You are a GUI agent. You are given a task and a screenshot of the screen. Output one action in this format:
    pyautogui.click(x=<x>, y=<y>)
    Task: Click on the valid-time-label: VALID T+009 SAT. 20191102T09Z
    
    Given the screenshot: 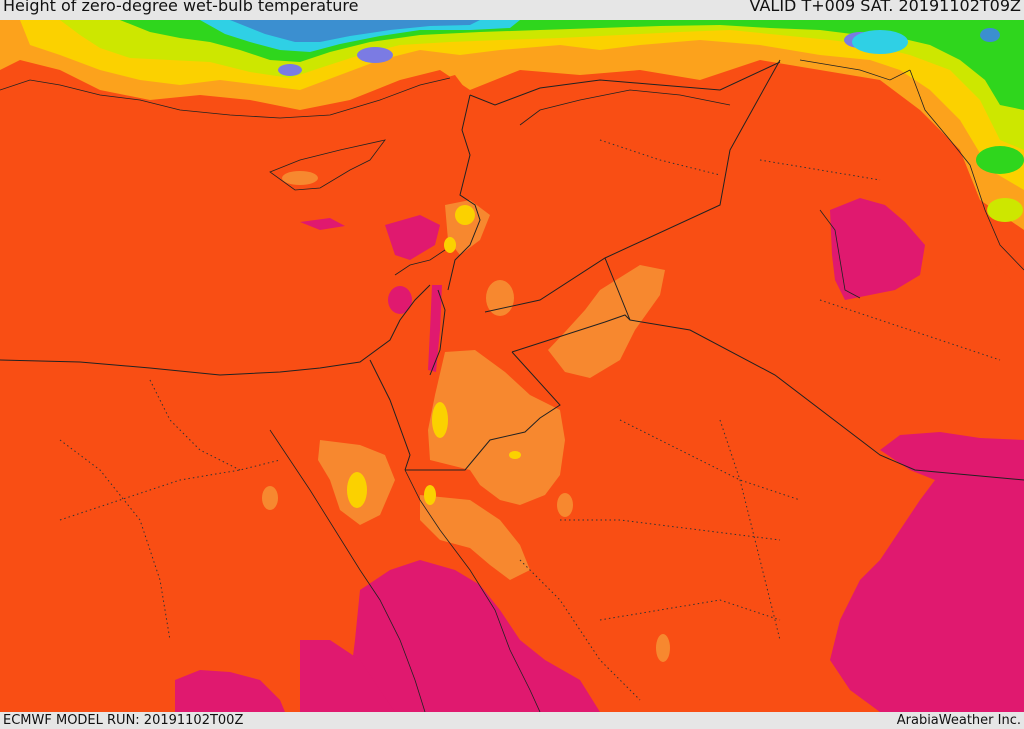 What is the action you would take?
    pyautogui.click(x=885, y=7)
    